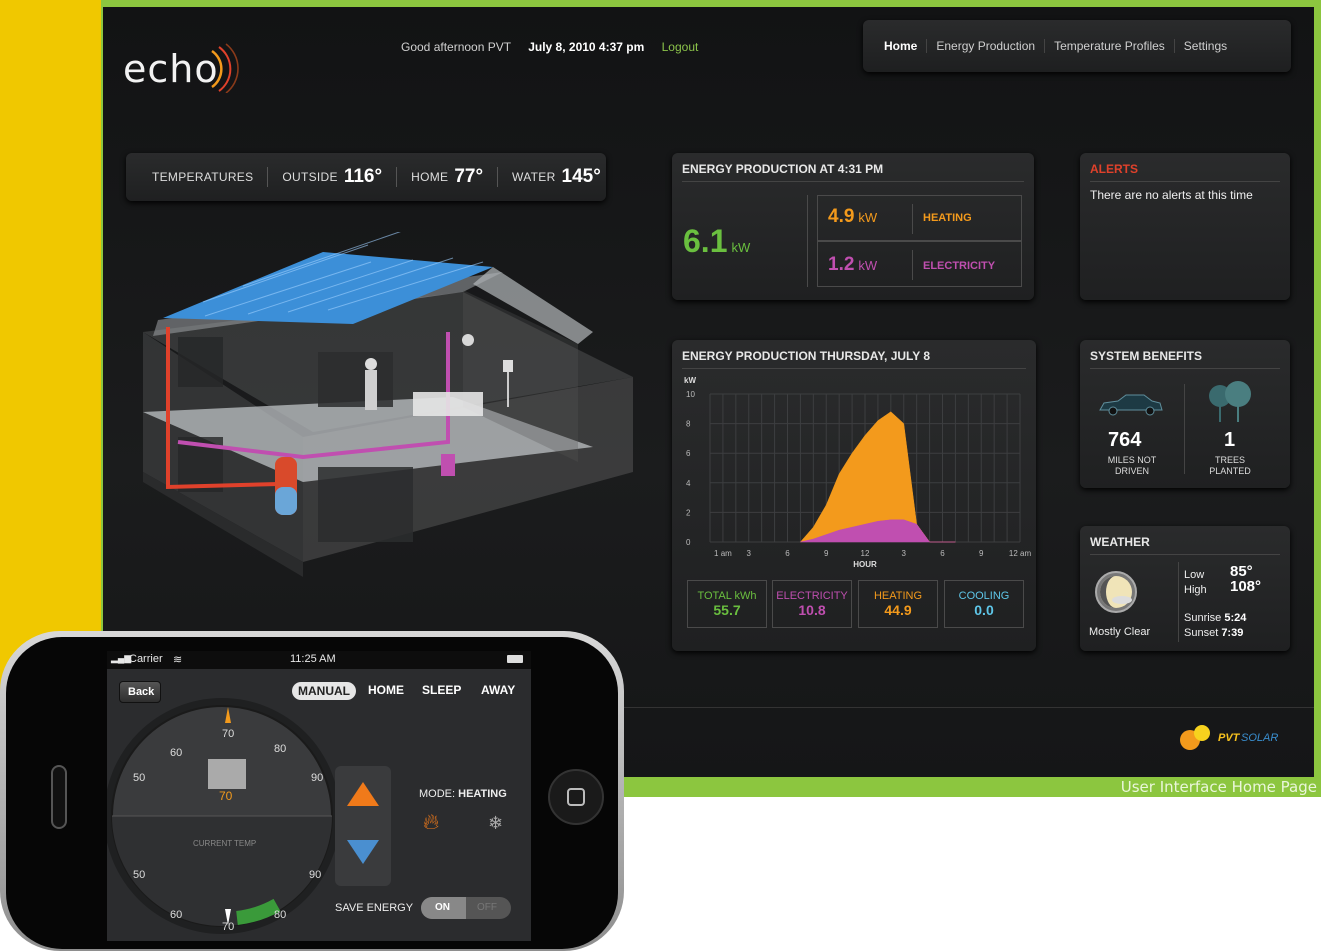 This screenshot has height=951, width=1321. What do you see at coordinates (1131, 405) in the screenshot?
I see `car-icon` at bounding box center [1131, 405].